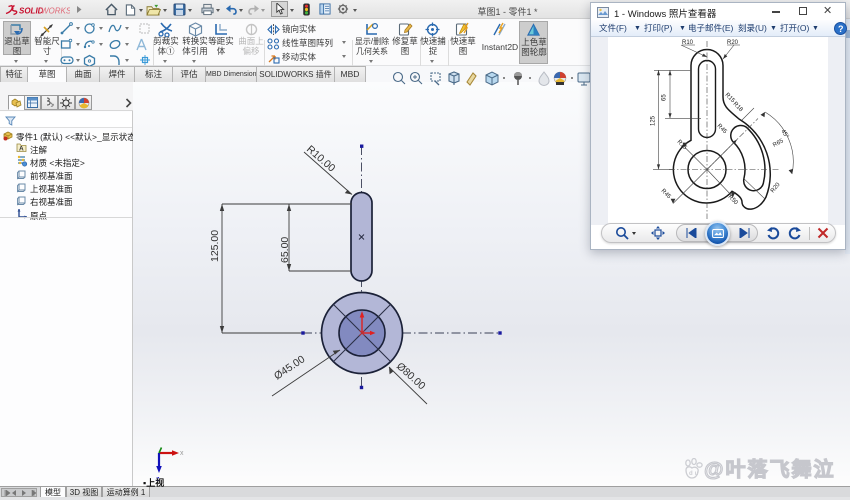  Describe the element at coordinates (665, 97) in the screenshot. I see `svg-text: 65` at that location.